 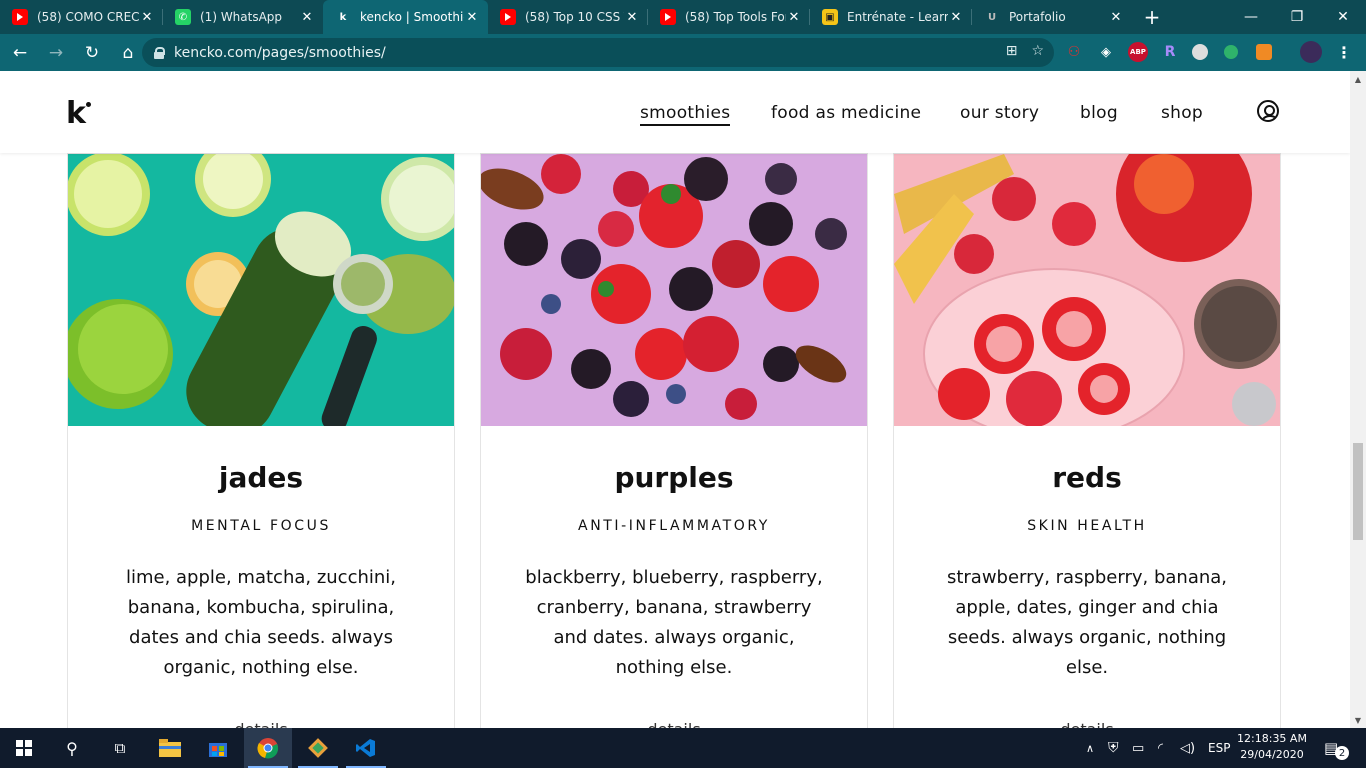 I want to click on task-view-icon: ⧉, so click(x=120, y=748).